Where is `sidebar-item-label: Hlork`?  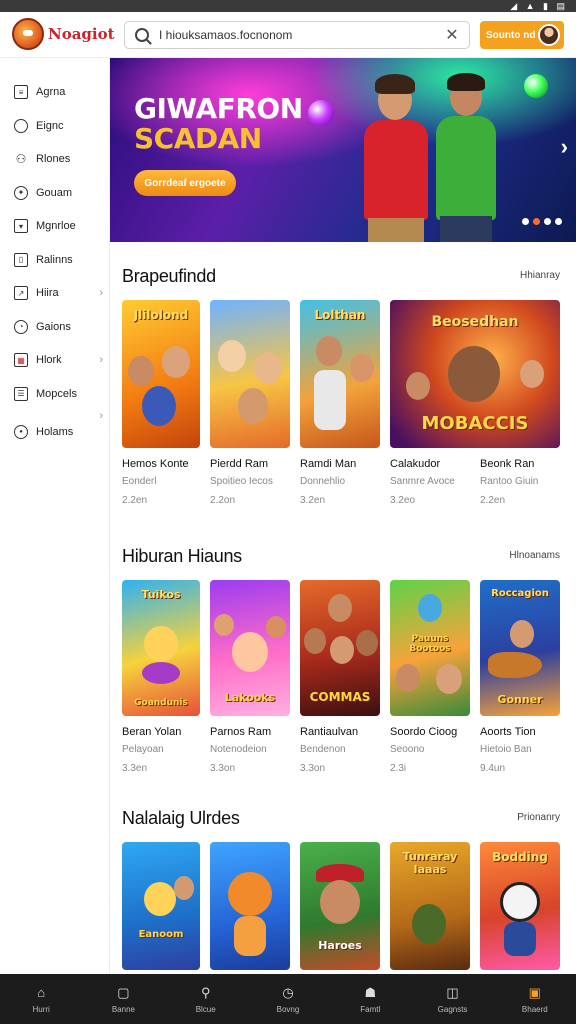
sidebar-item-label: Hlork is located at coordinates (49, 360).